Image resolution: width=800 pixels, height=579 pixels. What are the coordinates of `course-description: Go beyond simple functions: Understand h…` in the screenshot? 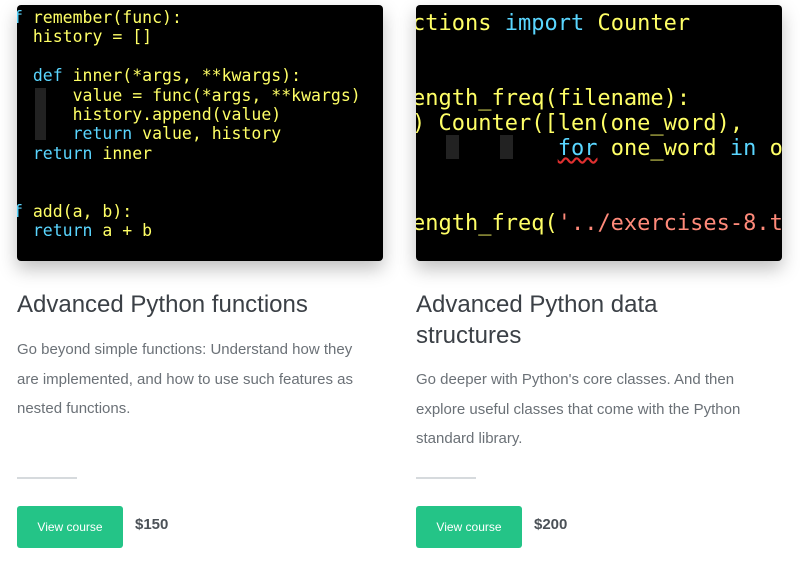 It's located at (185, 379).